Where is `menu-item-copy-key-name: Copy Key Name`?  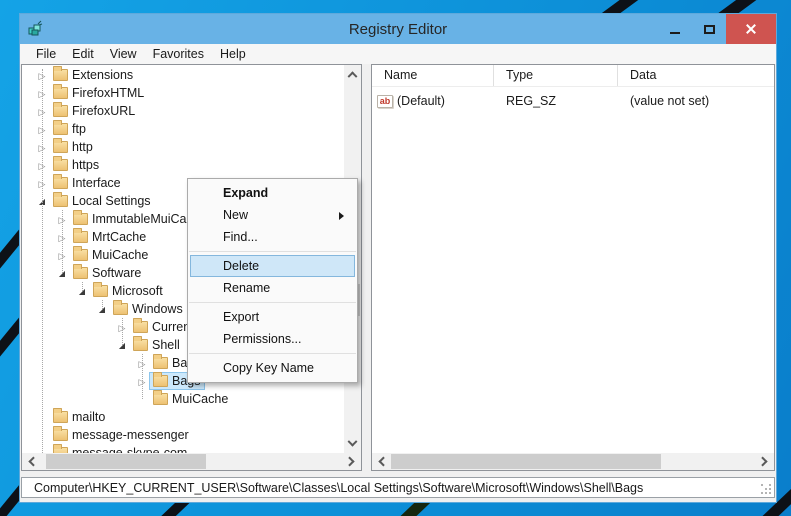 menu-item-copy-key-name: Copy Key Name is located at coordinates (272, 368).